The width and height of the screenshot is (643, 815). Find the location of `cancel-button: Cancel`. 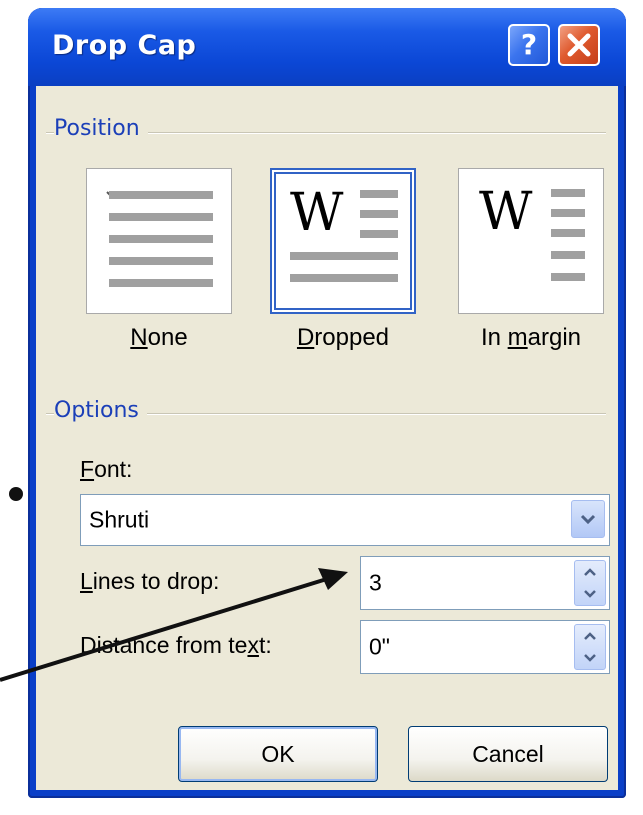

cancel-button: Cancel is located at coordinates (508, 754).